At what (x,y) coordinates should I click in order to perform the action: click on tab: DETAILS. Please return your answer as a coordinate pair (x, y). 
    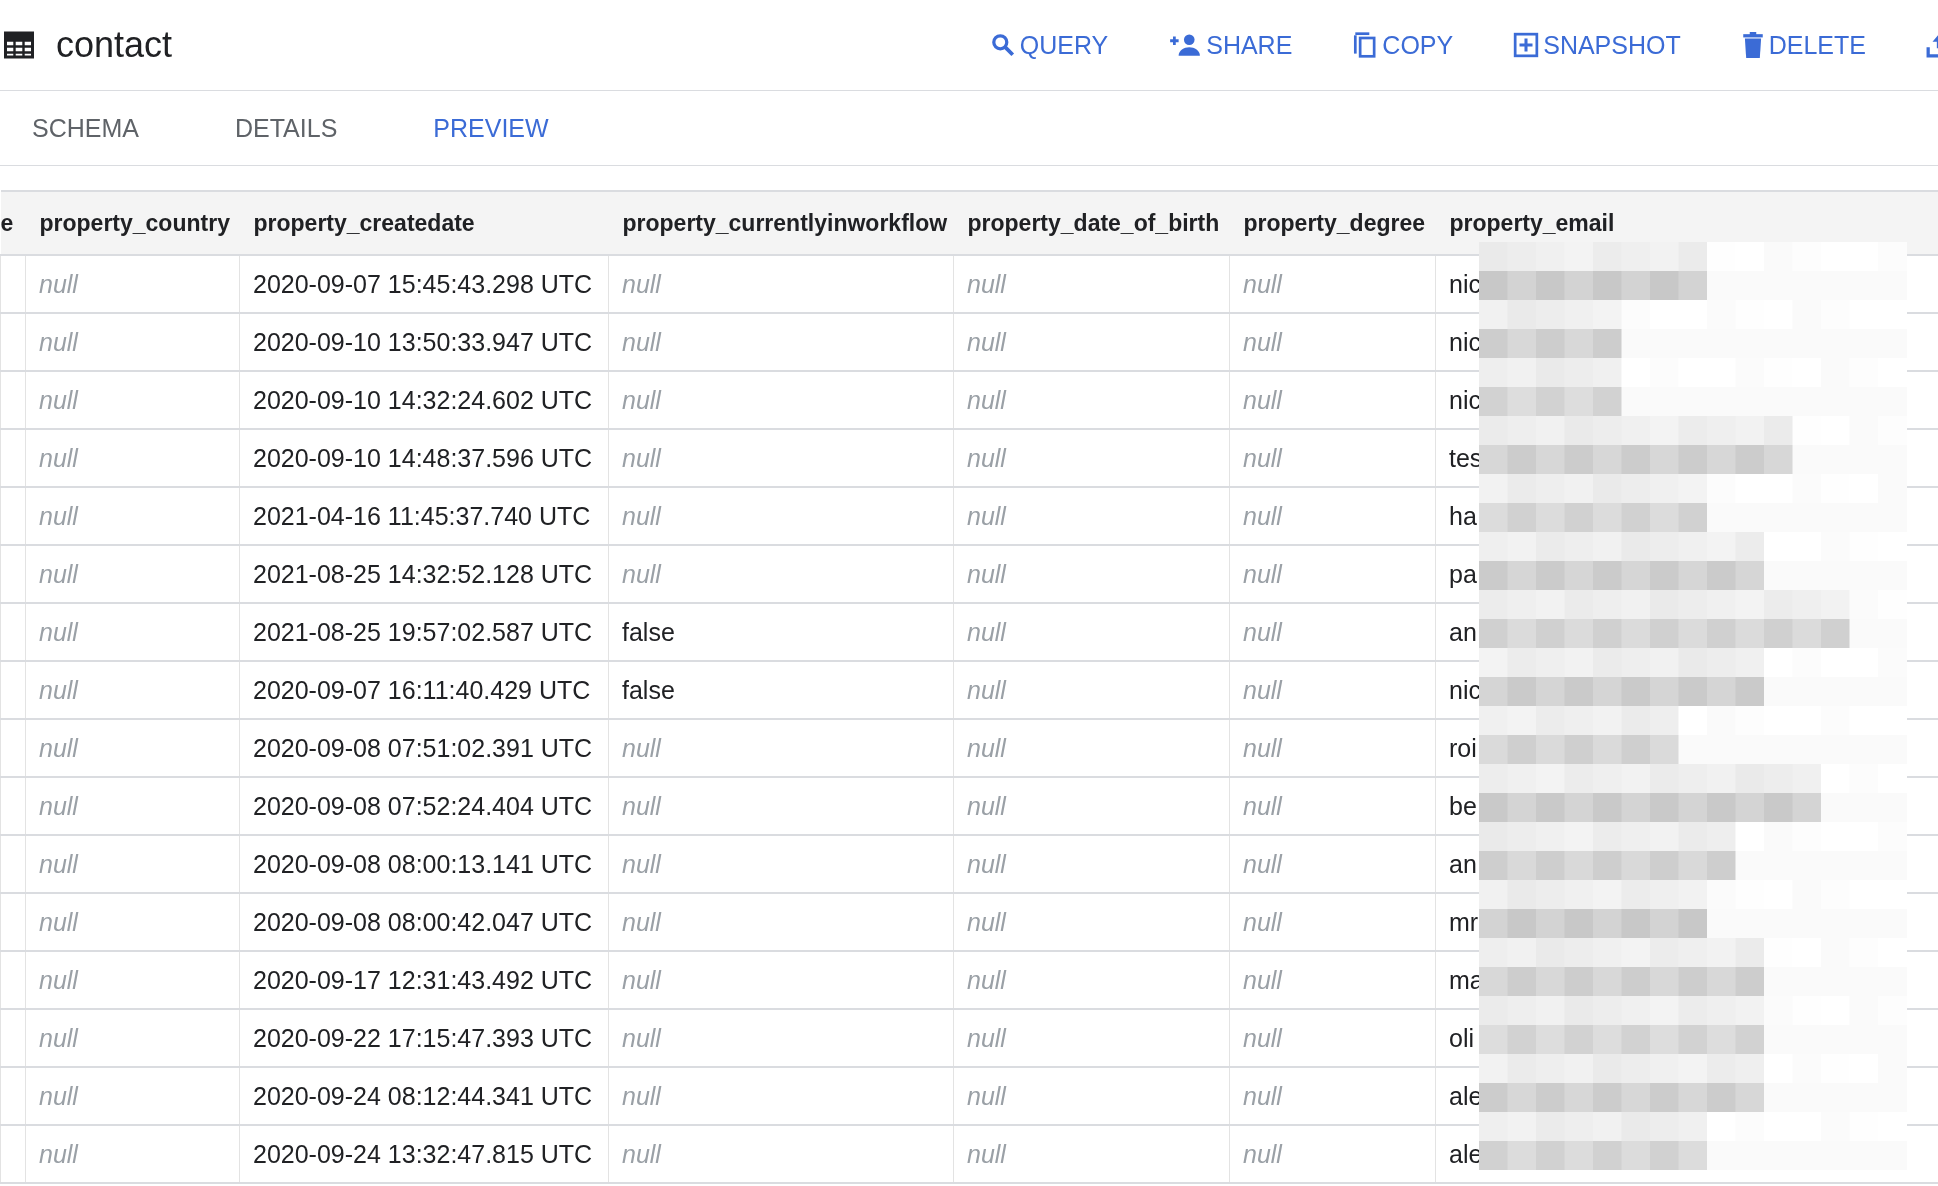
    Looking at the image, I should click on (286, 128).